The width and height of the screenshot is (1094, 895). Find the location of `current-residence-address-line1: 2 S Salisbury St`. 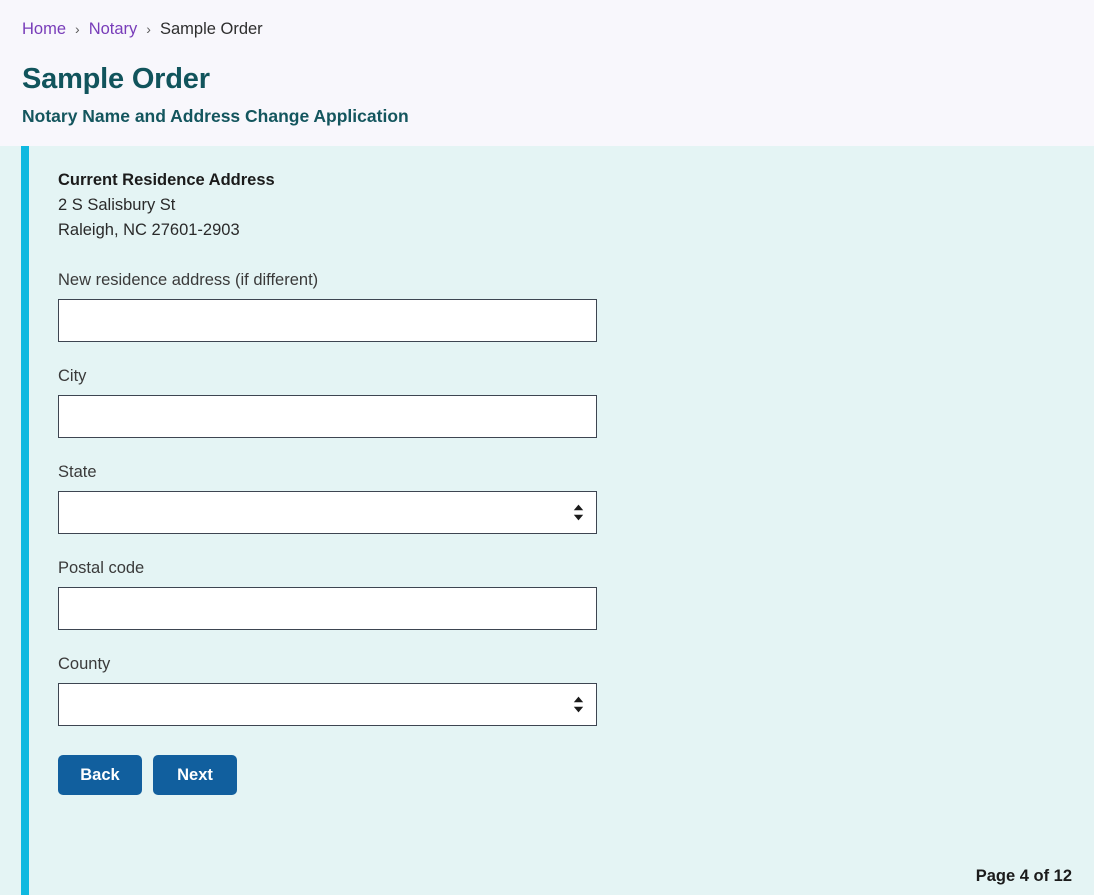

current-residence-address-line1: 2 S Salisbury St is located at coordinates (117, 205).